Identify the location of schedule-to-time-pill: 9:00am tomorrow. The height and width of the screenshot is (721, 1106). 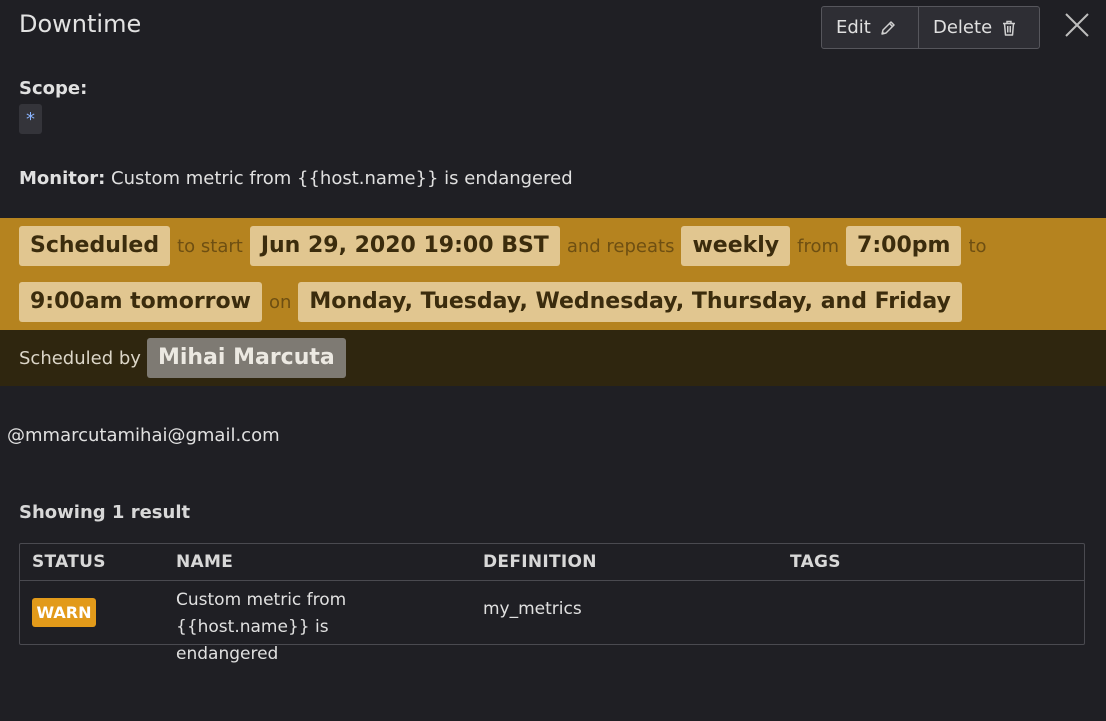
(140, 302).